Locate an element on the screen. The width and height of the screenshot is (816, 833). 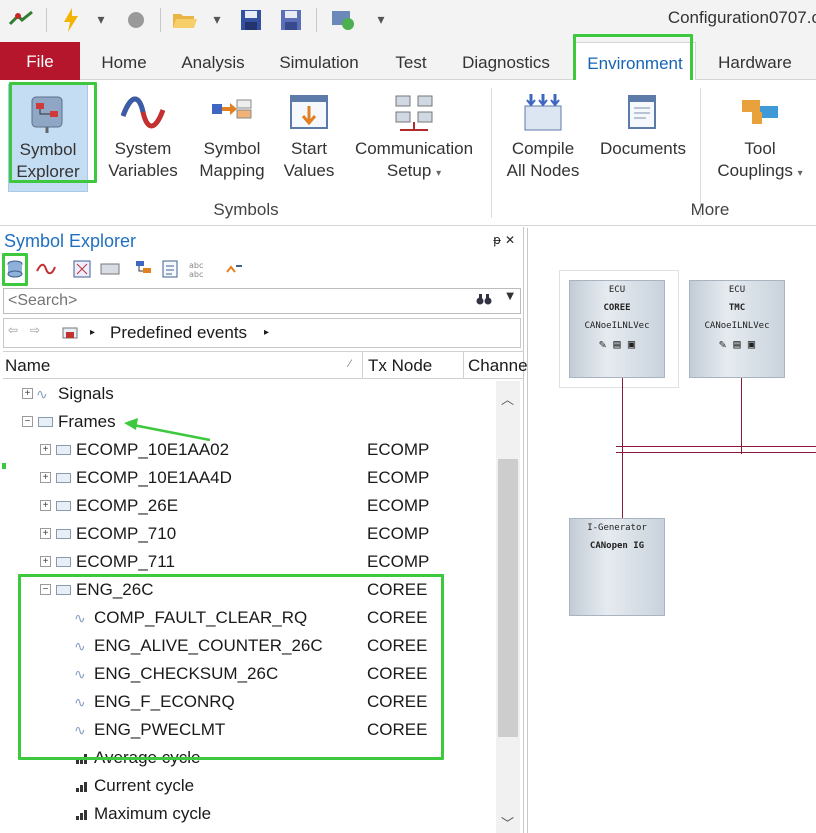
tab-home: Home is located at coordinates (124, 61).